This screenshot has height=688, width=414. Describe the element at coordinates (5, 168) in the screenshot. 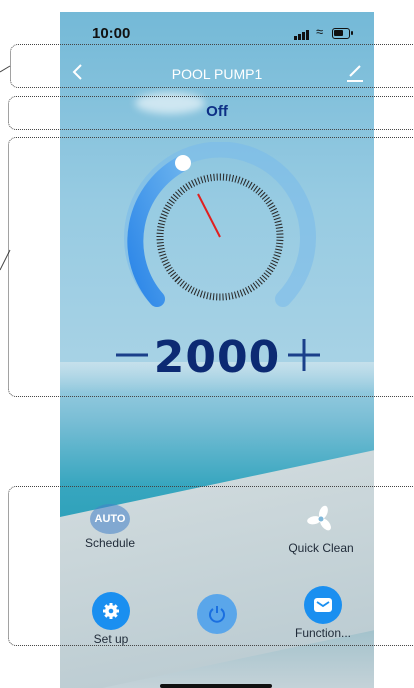

I see `annotation-leader-lines` at that location.